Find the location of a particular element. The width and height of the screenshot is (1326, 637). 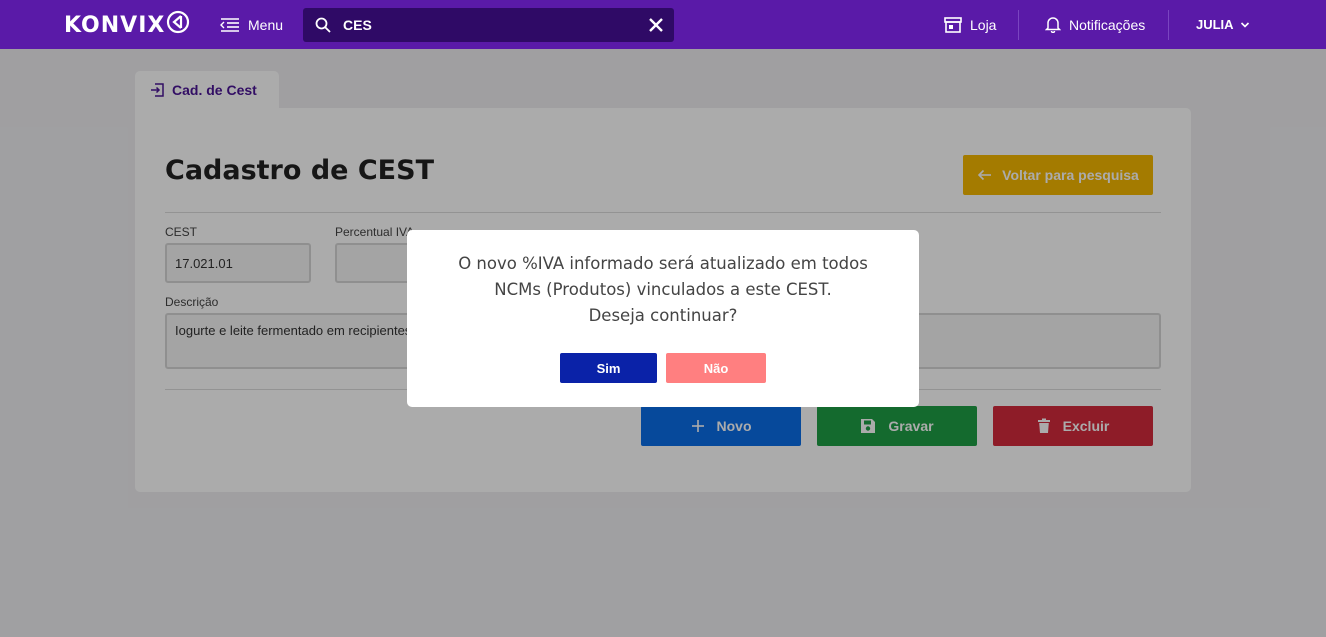

store-link: Loja is located at coordinates (970, 24).